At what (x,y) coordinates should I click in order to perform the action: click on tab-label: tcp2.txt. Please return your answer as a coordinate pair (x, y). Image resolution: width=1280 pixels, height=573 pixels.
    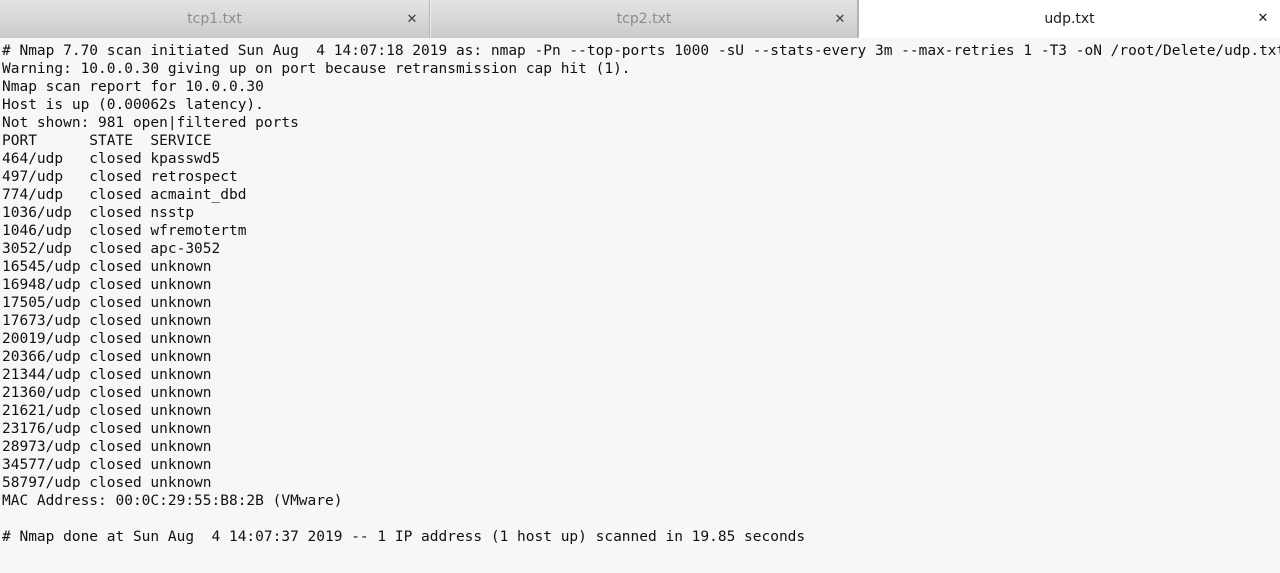
    Looking at the image, I should click on (644, 19).